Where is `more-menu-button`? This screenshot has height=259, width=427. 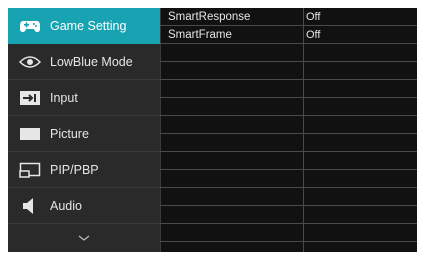 more-menu-button is located at coordinates (84, 238).